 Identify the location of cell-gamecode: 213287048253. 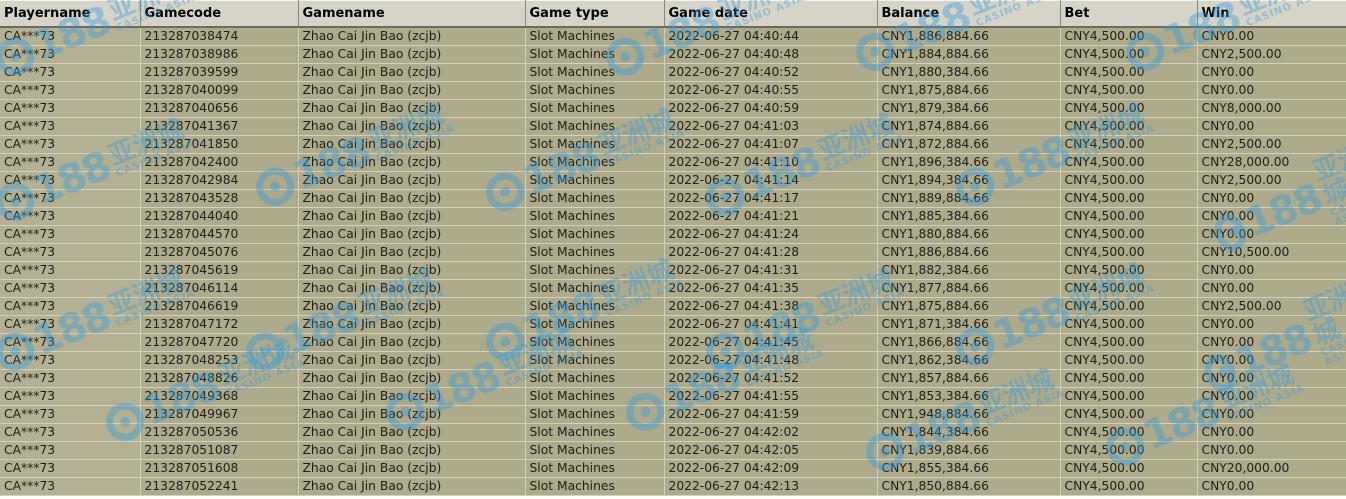
(219, 360).